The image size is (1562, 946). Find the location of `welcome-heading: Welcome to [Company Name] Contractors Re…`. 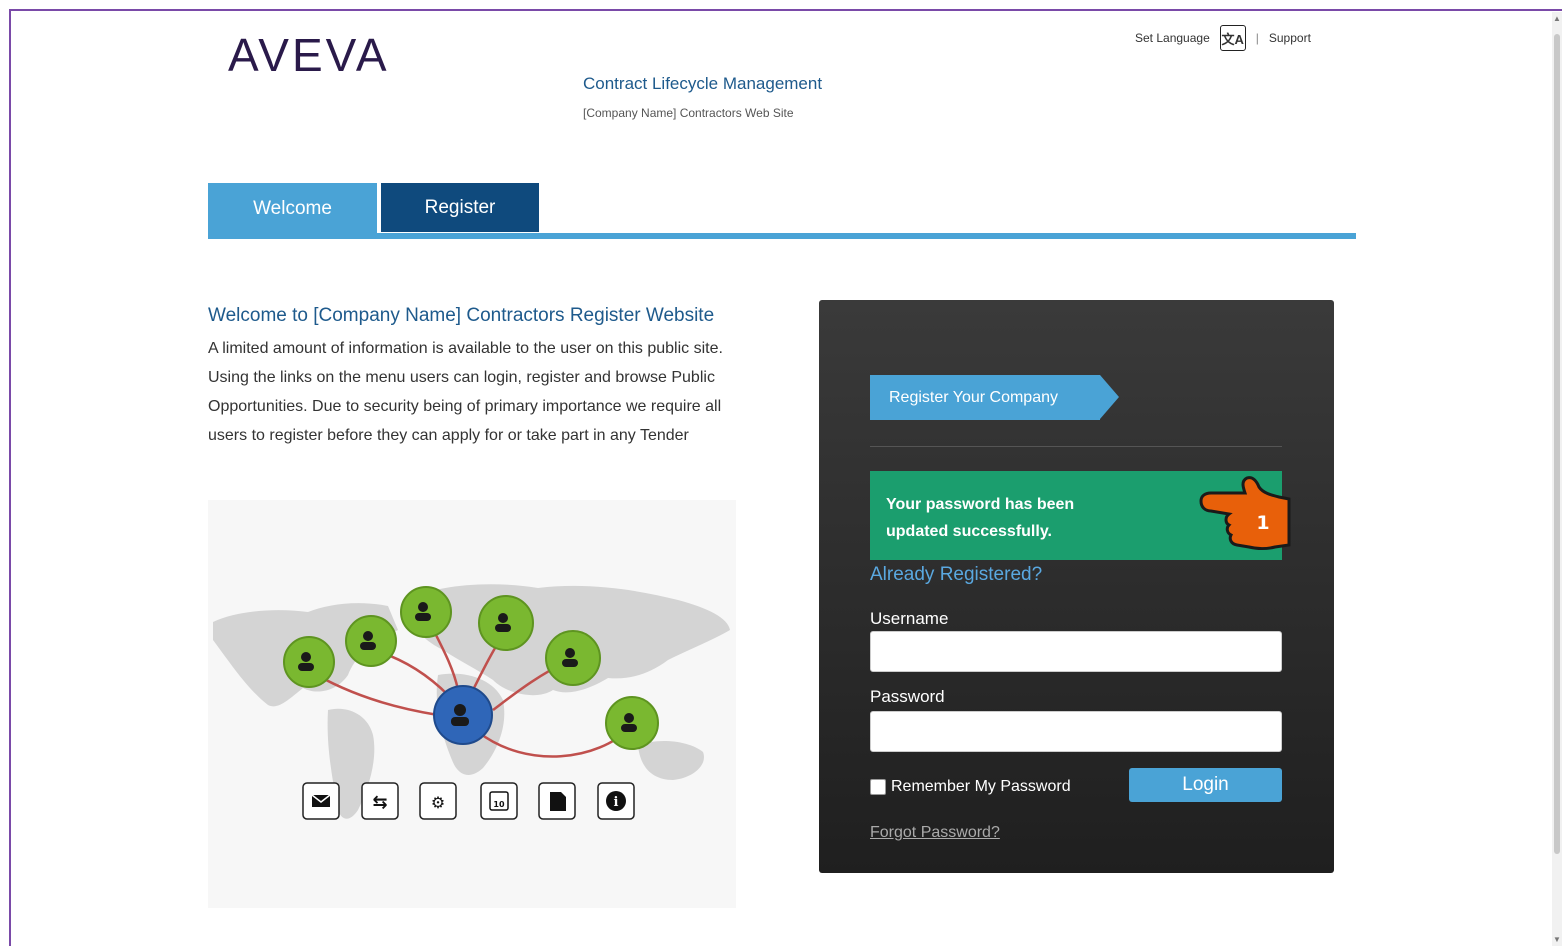

welcome-heading: Welcome to [Company Name] Contractors Re… is located at coordinates (461, 315).